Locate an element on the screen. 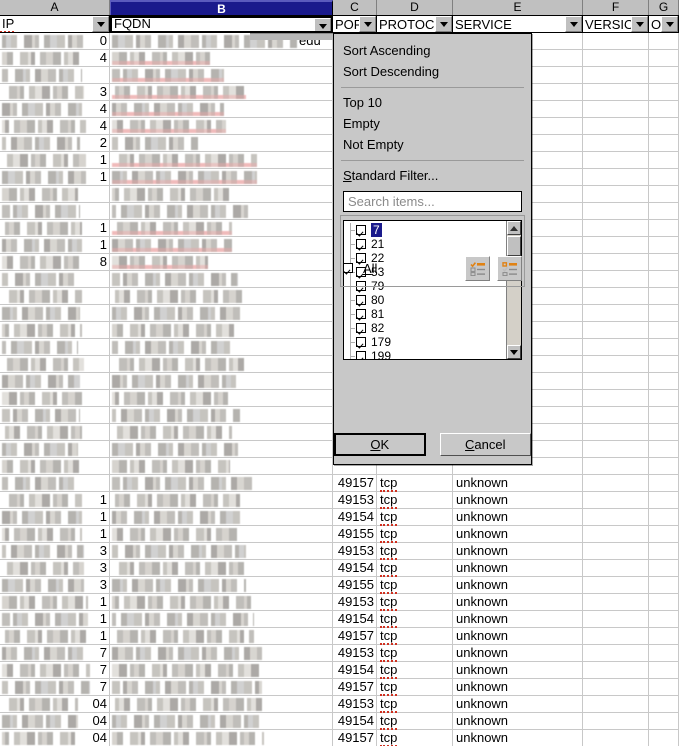 Image resolution: width=679 pixels, height=746 pixels. cell-ip: 4 is located at coordinates (55, 109).